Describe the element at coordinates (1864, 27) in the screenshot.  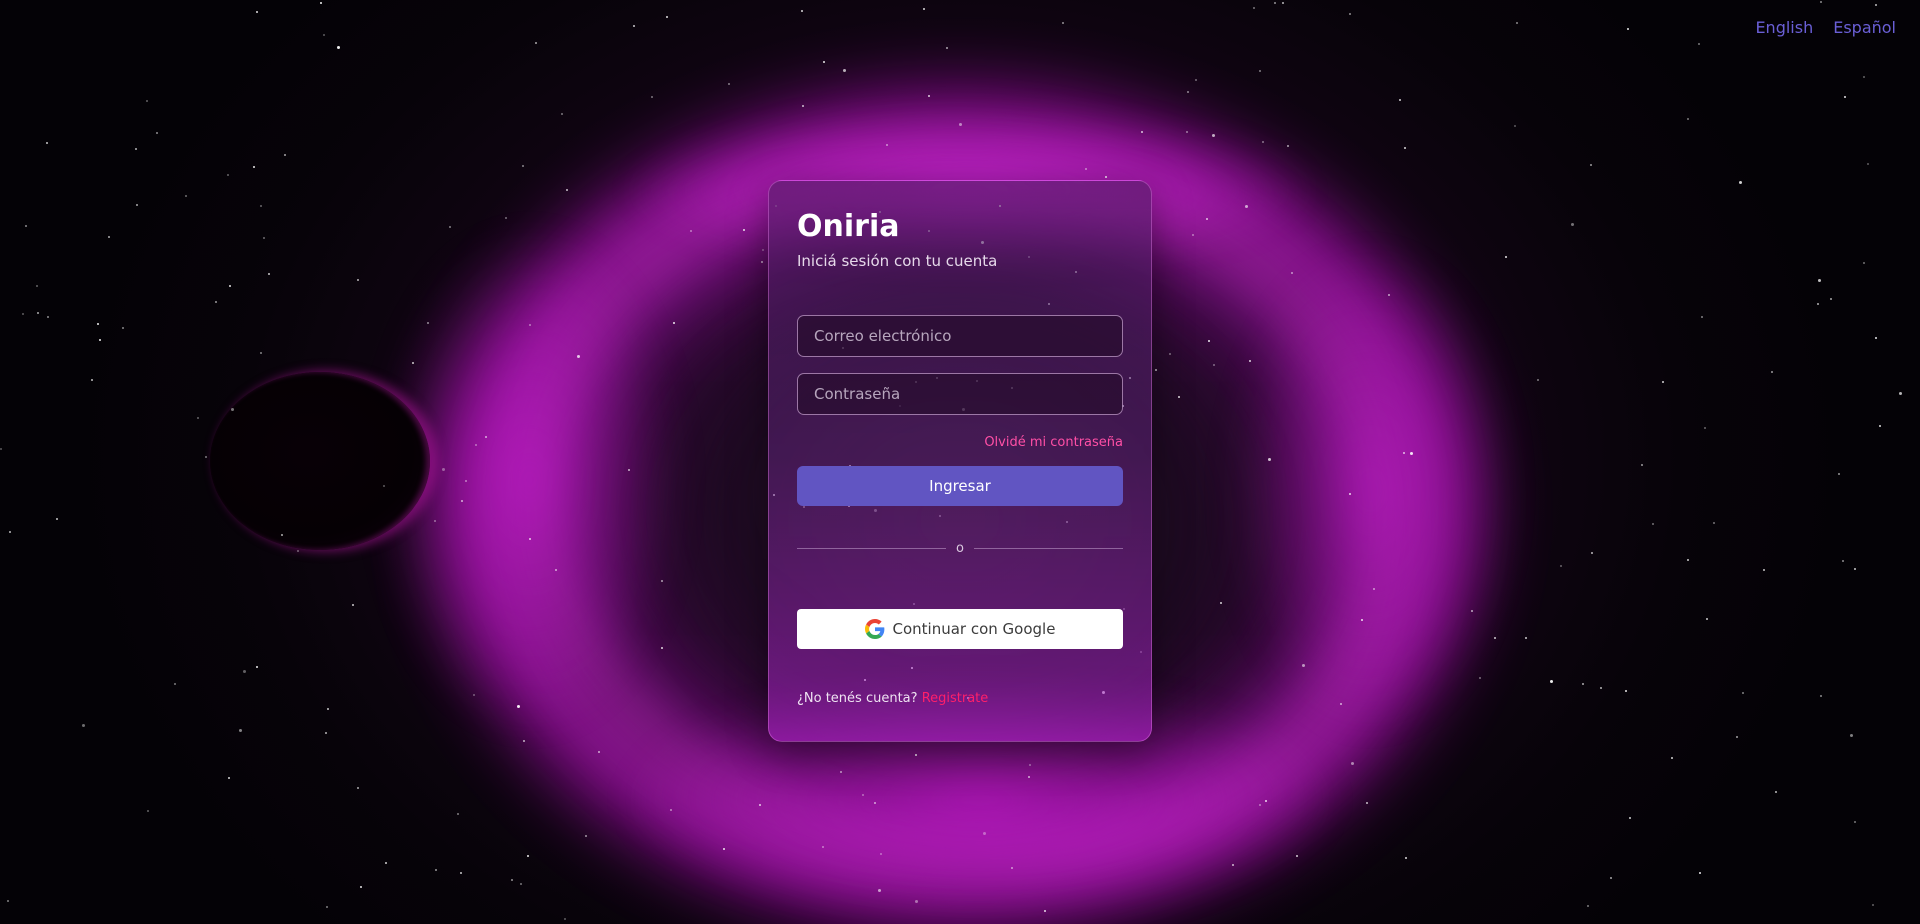
I see `language-spanish-link: Español` at that location.